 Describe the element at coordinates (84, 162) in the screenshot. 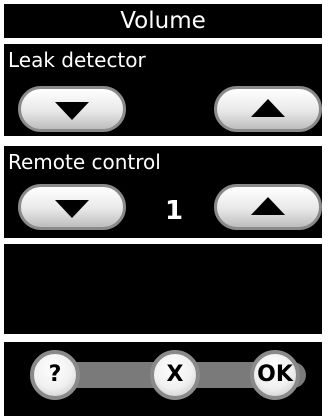

I see `remote-control-label: Remote control` at that location.